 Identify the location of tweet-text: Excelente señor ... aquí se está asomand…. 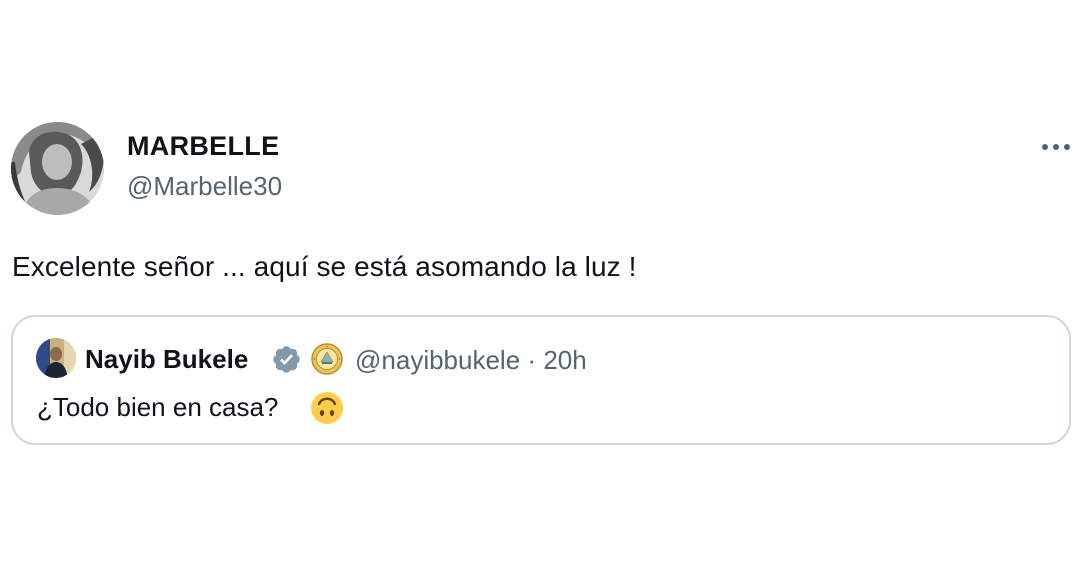
(324, 266).